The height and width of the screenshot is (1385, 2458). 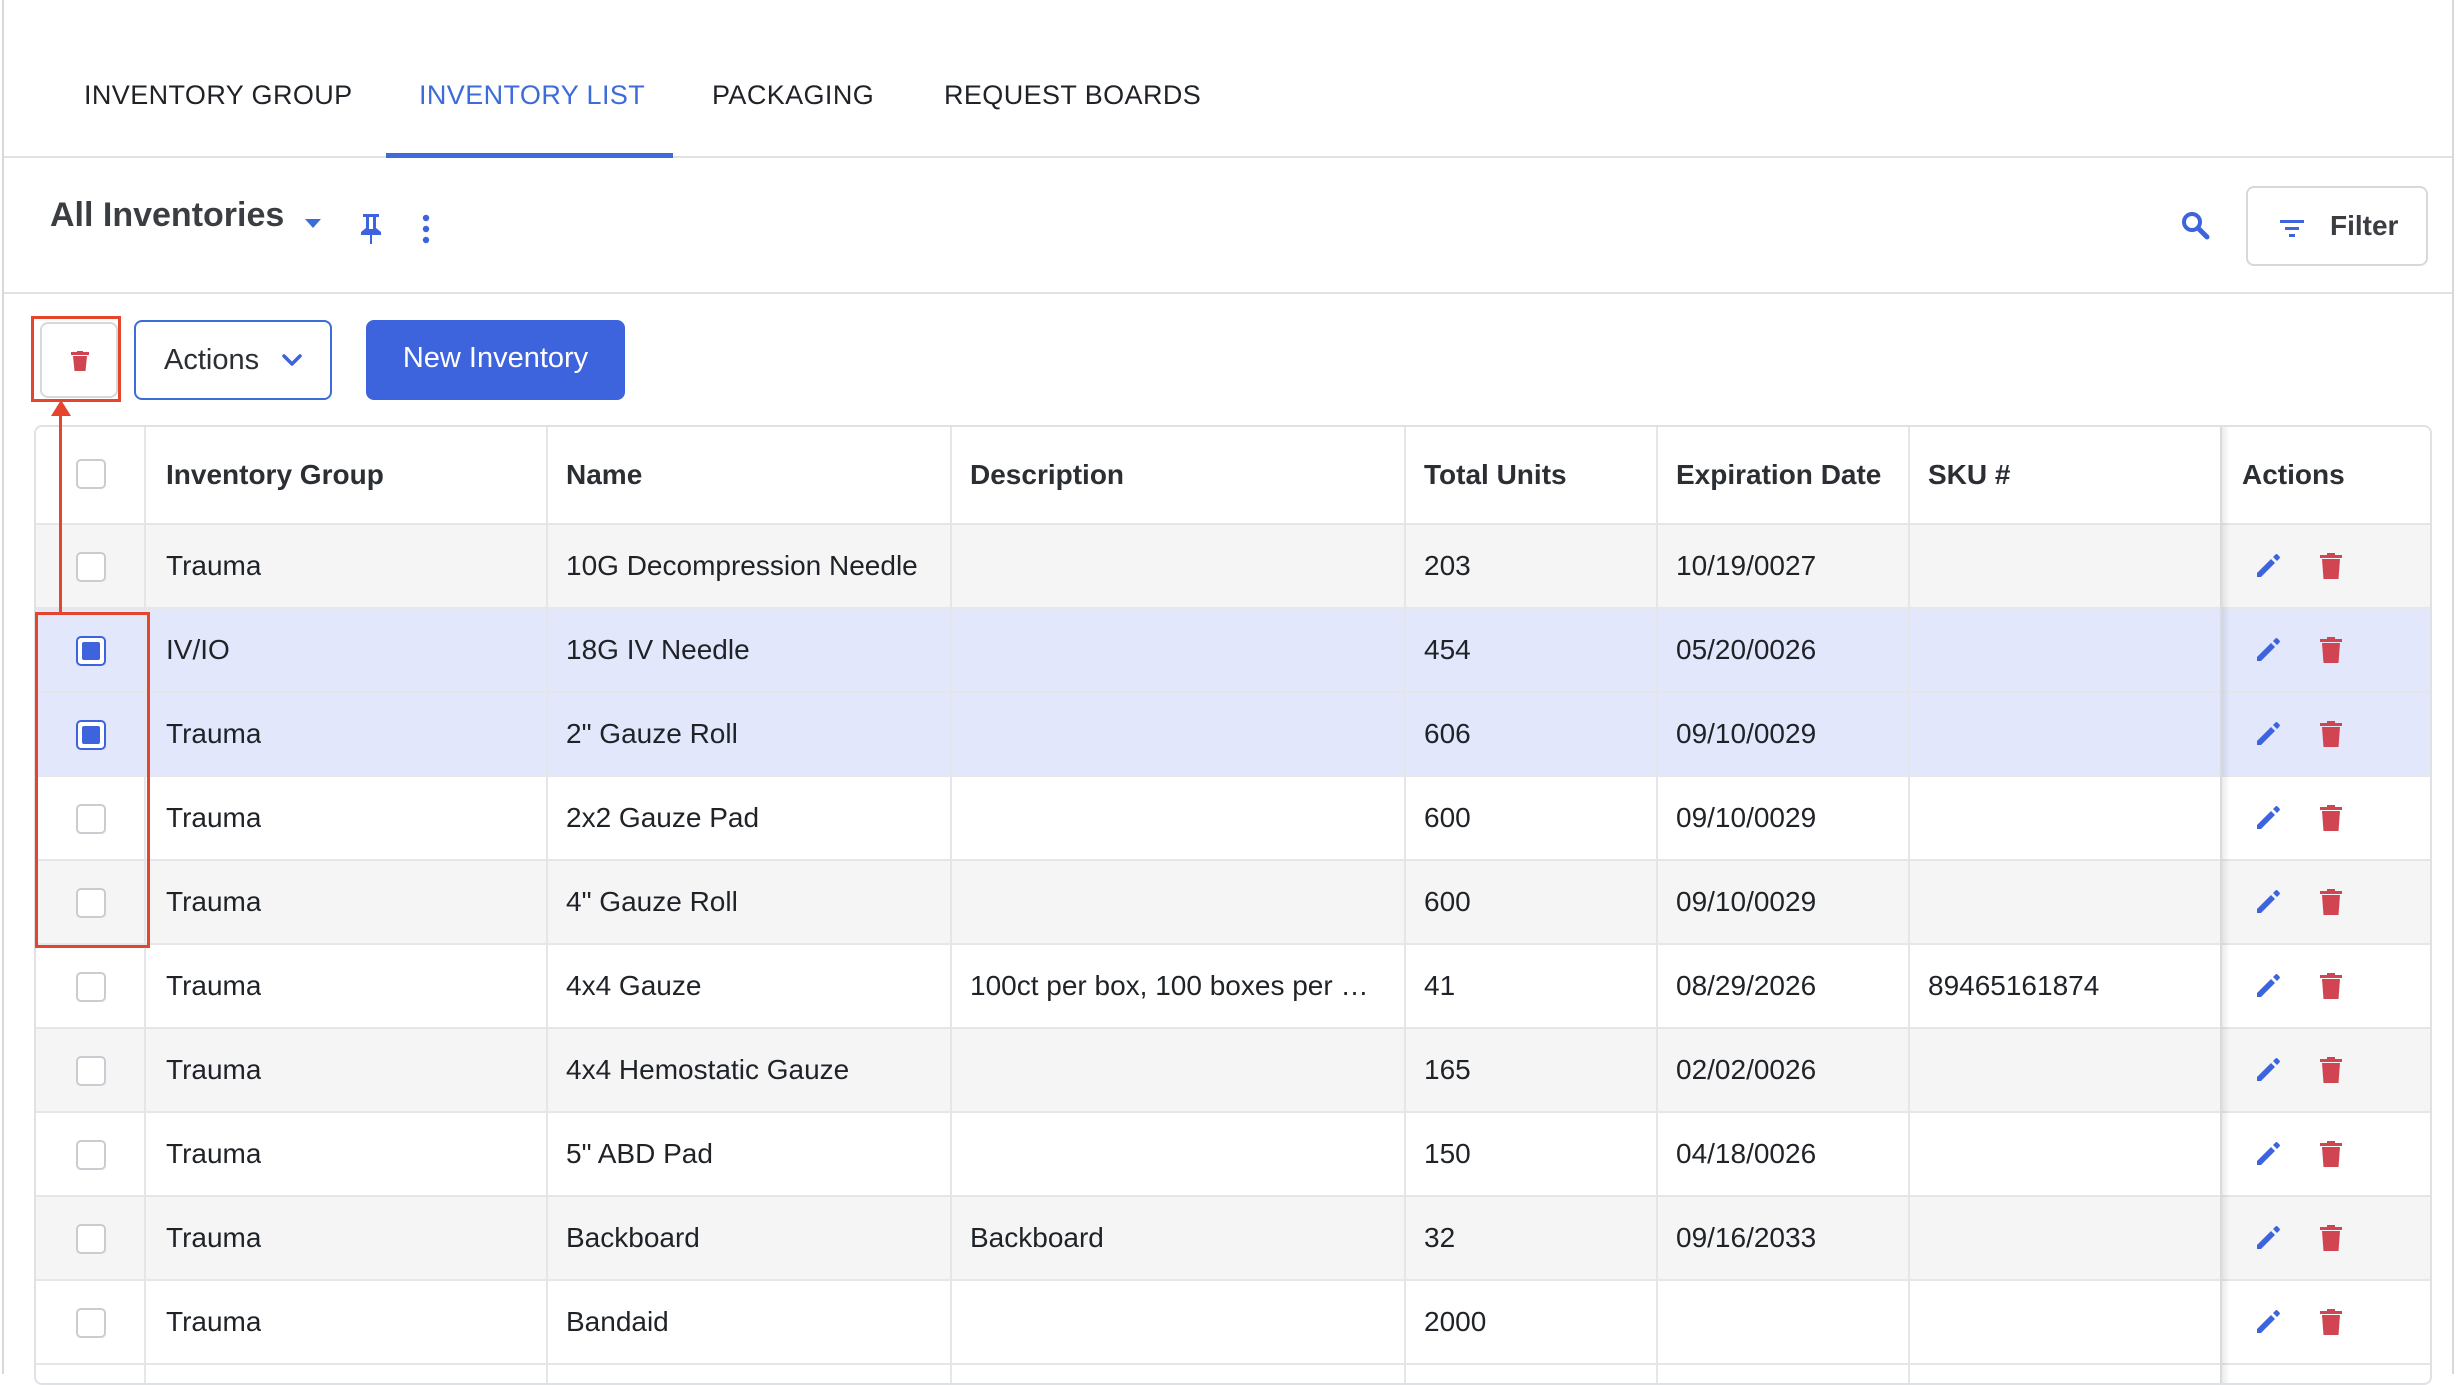 I want to click on header-actions: Actions, so click(x=2293, y=474).